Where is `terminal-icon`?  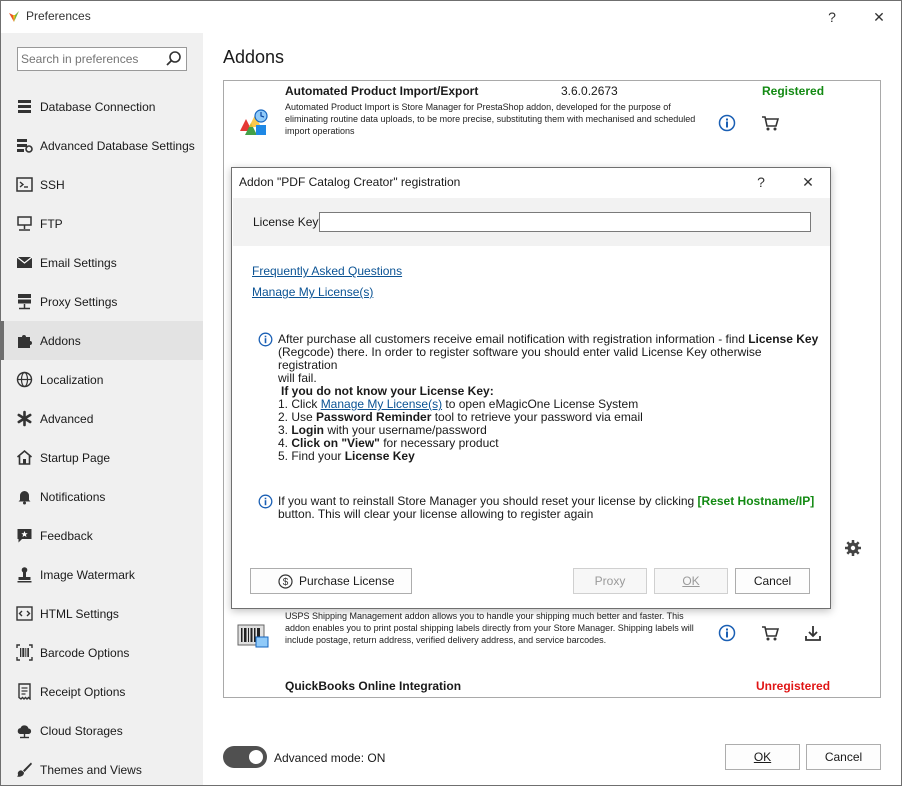 terminal-icon is located at coordinates (24, 184).